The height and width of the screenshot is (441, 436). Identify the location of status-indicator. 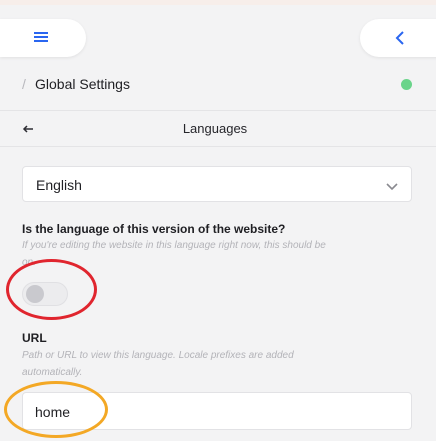
(406, 84).